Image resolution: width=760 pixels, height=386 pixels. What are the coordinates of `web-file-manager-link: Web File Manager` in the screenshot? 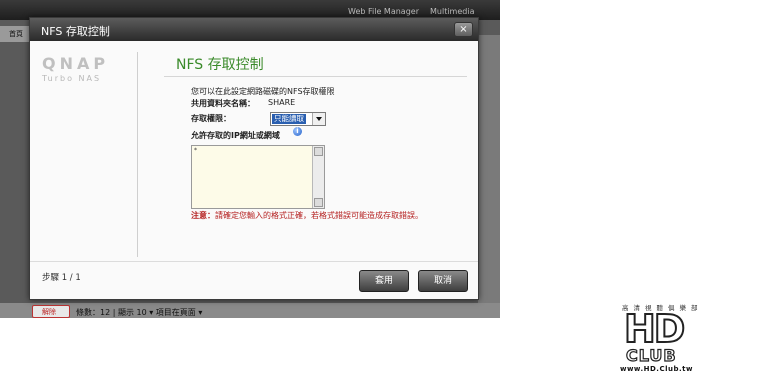 It's located at (383, 11).